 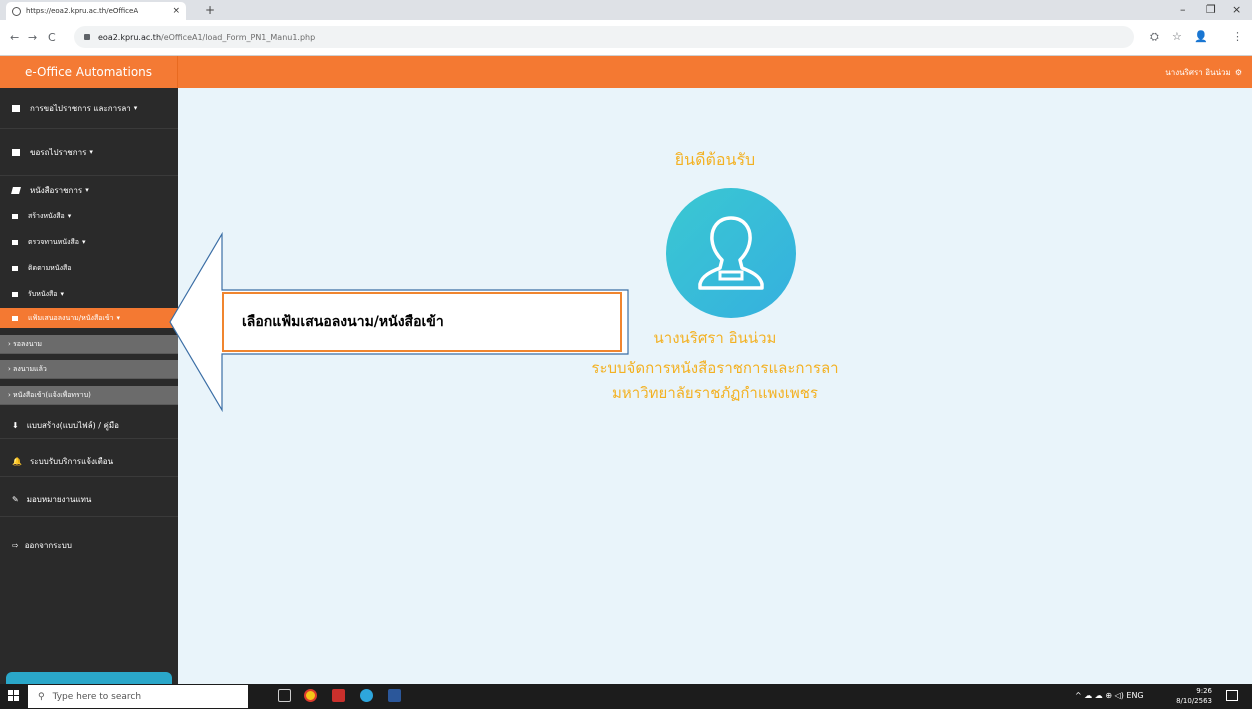 I want to click on sidebar-item-logout: ⇨ ออกจากระบบ, so click(x=89, y=545).